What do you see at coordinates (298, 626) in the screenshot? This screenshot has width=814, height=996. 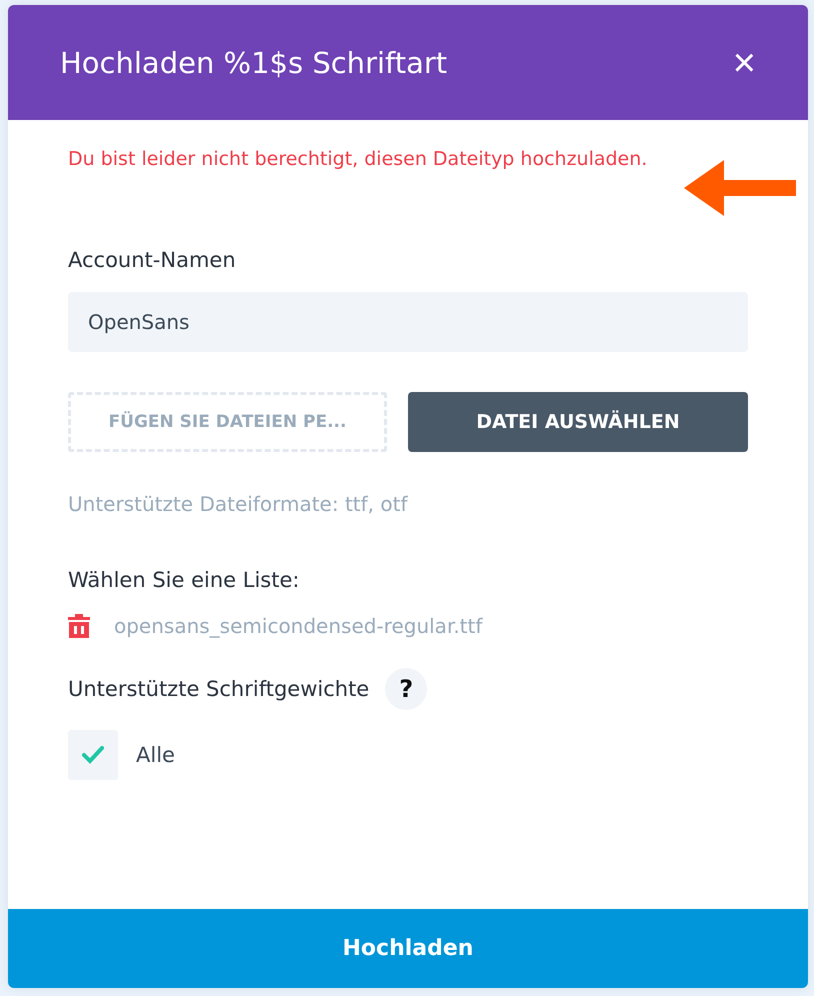 I see `file-name: opensans_semicondensed-regular.ttf` at bounding box center [298, 626].